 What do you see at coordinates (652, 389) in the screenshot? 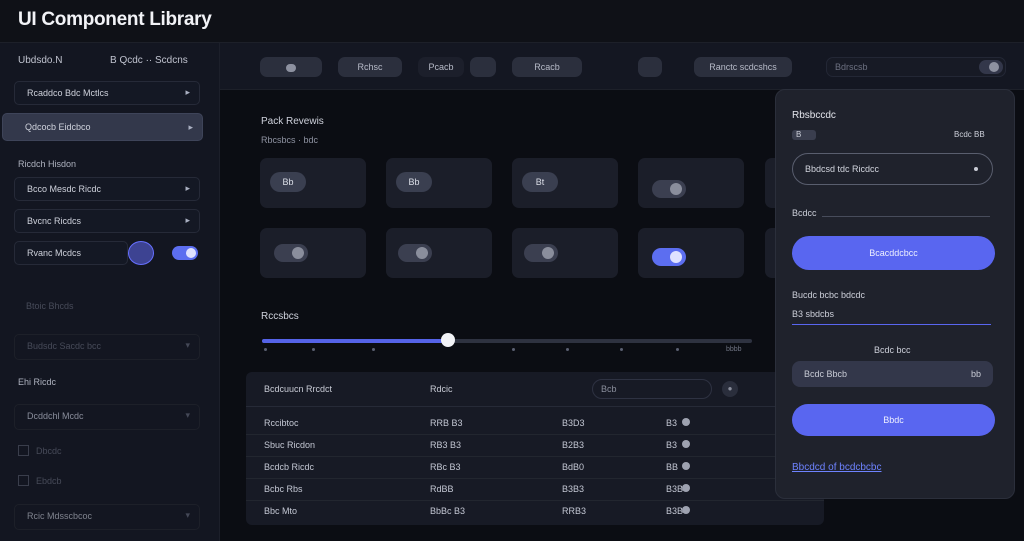
I see `table-search-input: Bcb` at bounding box center [652, 389].